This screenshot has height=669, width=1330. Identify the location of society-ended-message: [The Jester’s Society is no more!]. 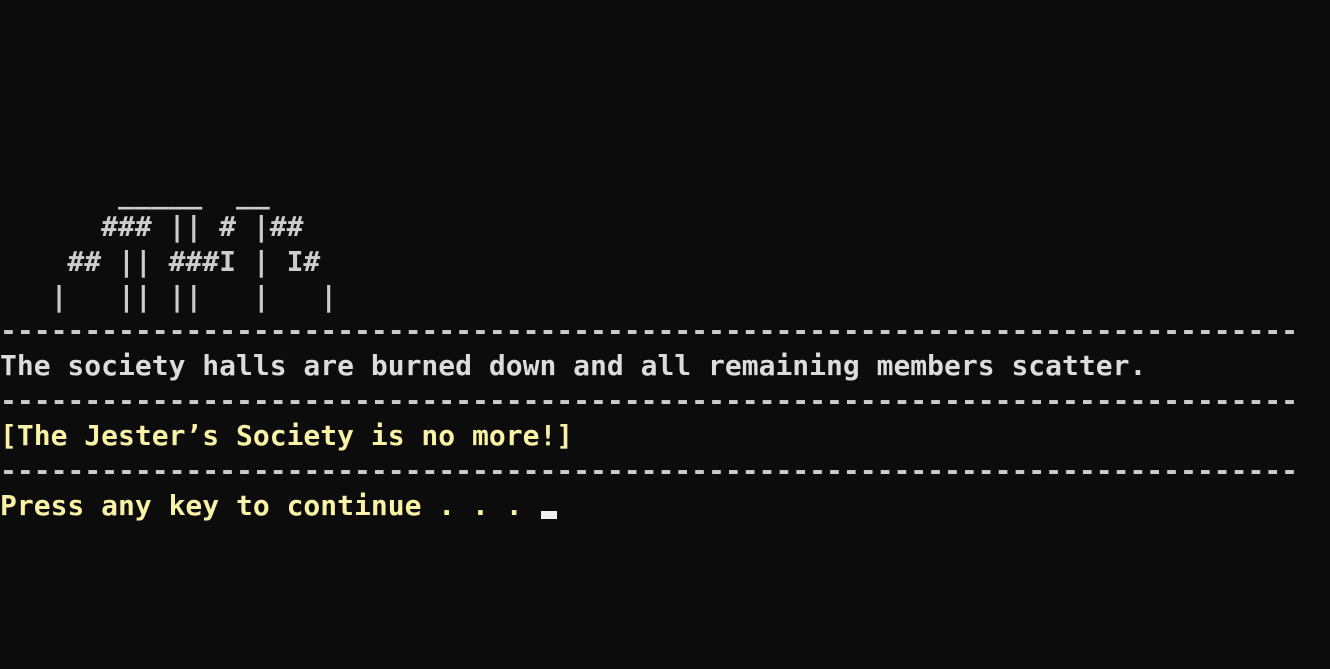
(287, 435).